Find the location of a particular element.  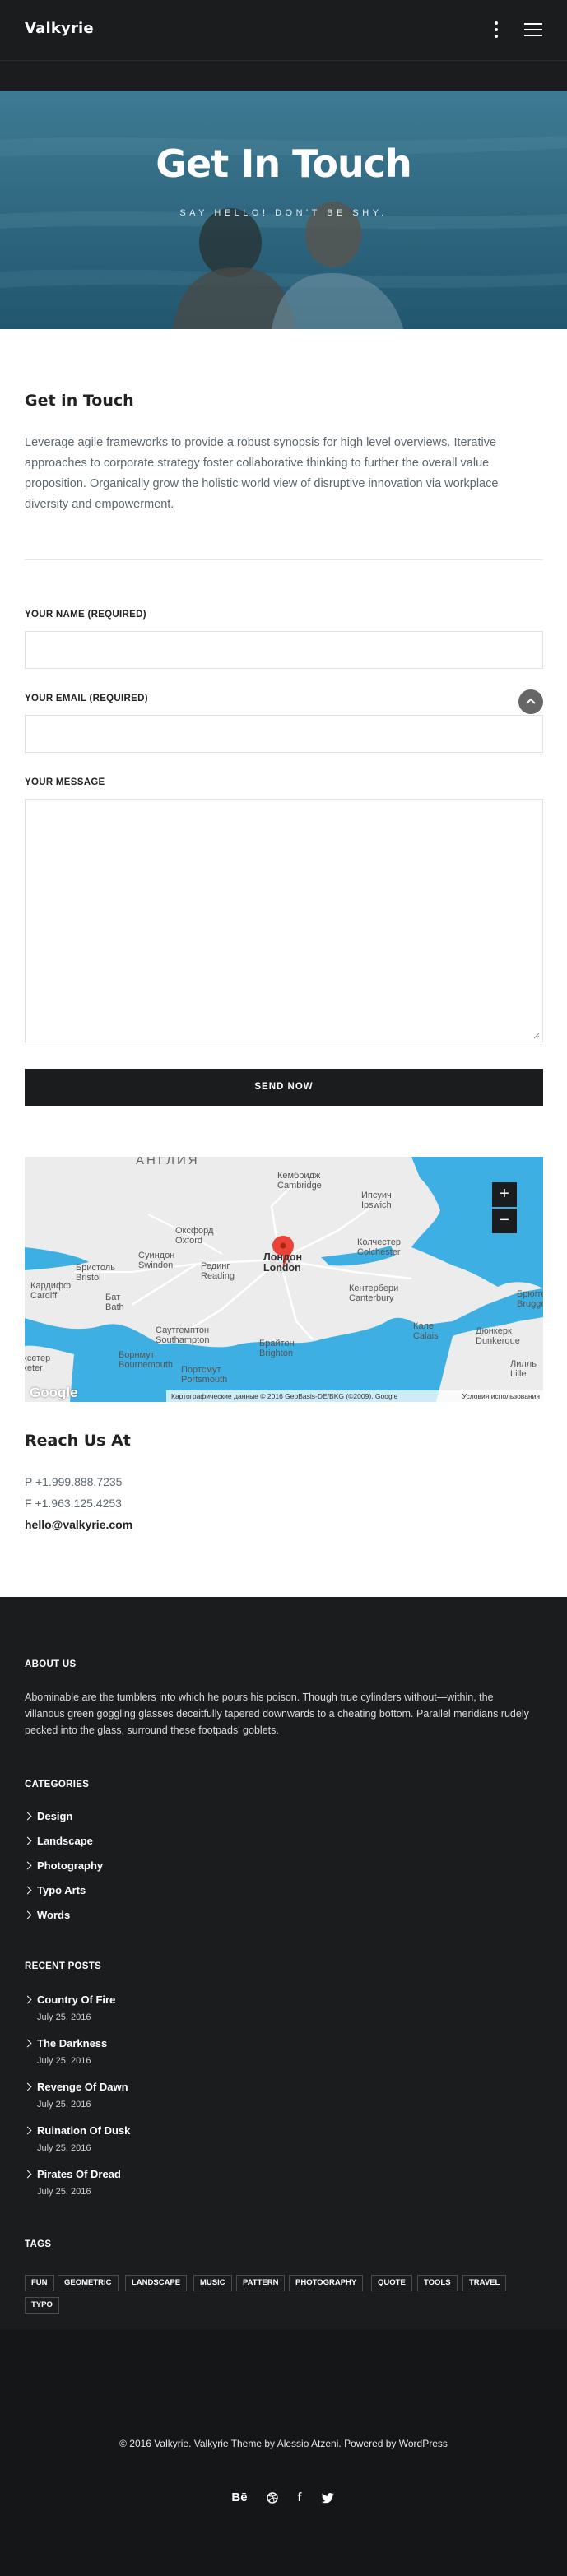

map-label-london: Лондон London is located at coordinates (283, 1262).